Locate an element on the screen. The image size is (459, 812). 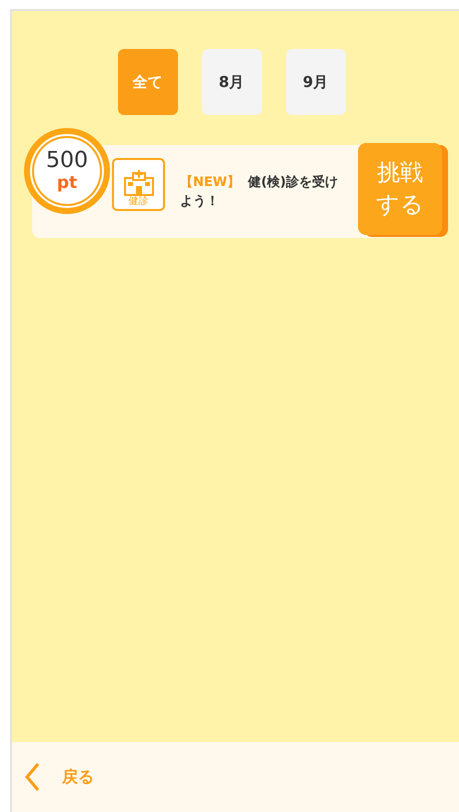
hospital-icon: 健診 is located at coordinates (138, 184).